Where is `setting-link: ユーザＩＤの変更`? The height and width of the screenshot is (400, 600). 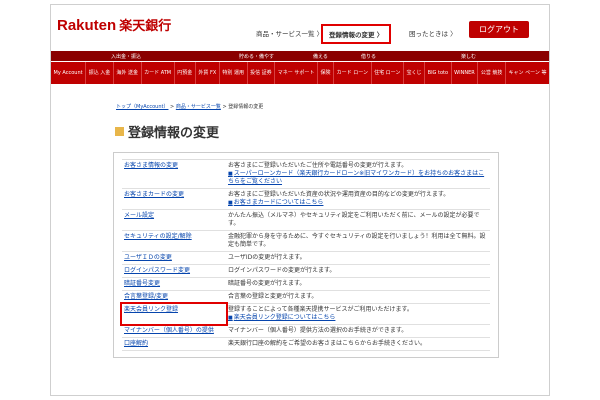
setting-link: ユーザＩＤの変更 is located at coordinates (174, 258).